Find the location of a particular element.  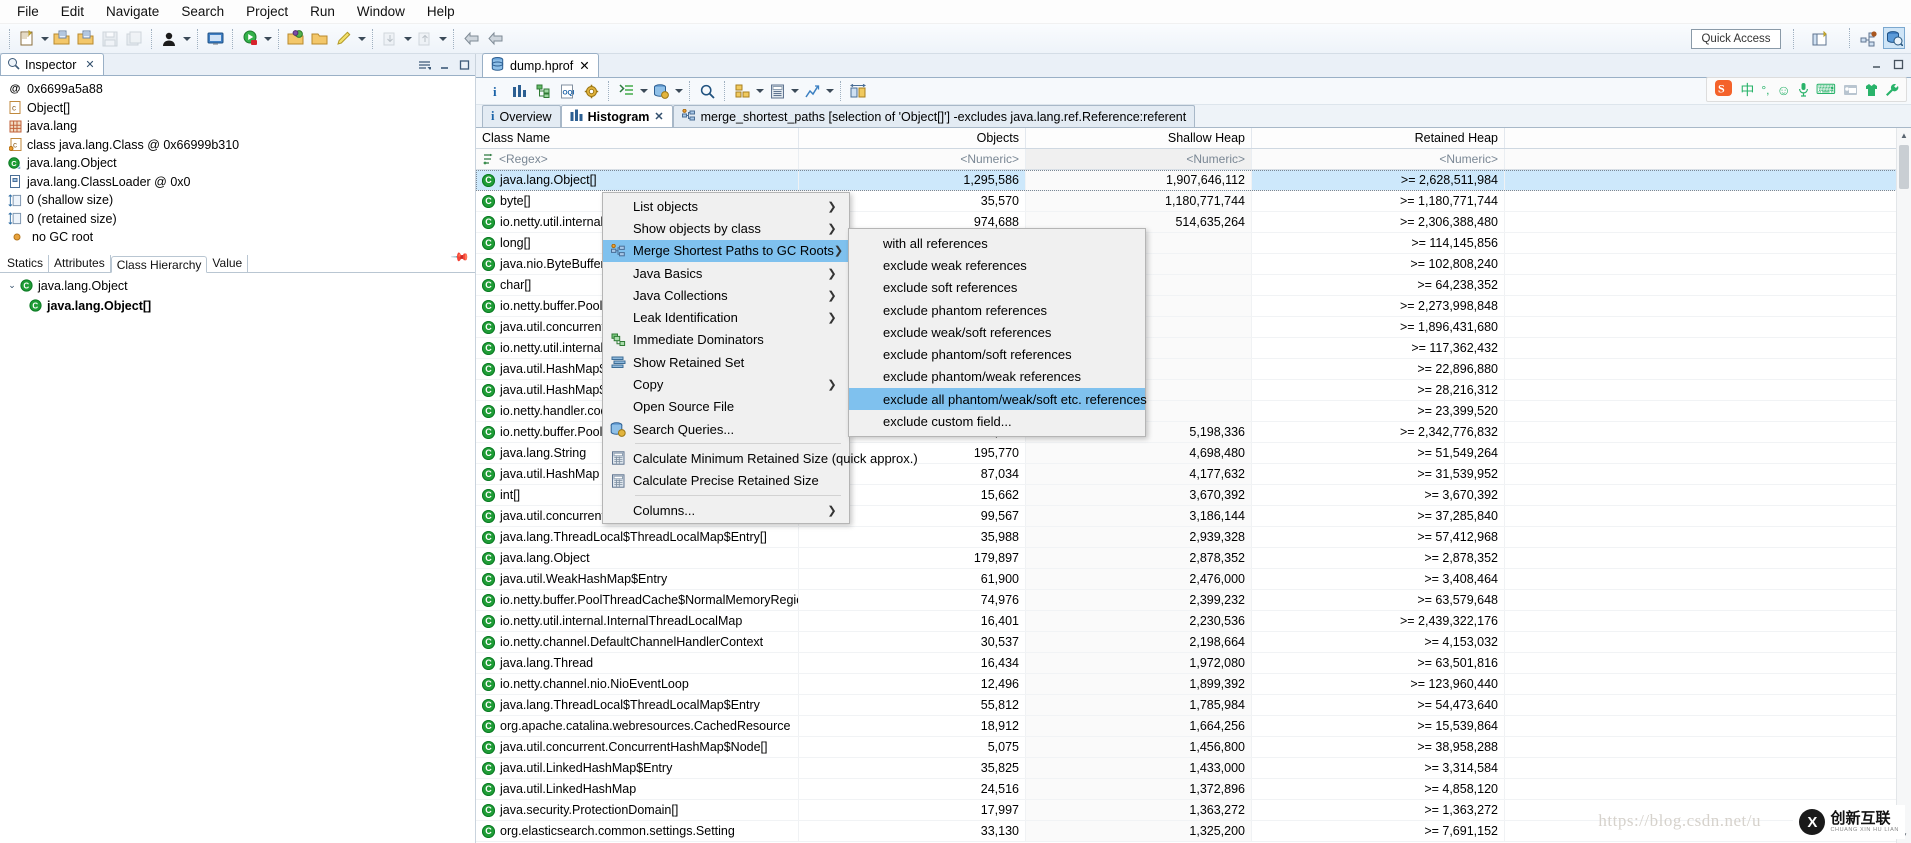

import-dropdown-arrow is located at coordinates (407, 39).